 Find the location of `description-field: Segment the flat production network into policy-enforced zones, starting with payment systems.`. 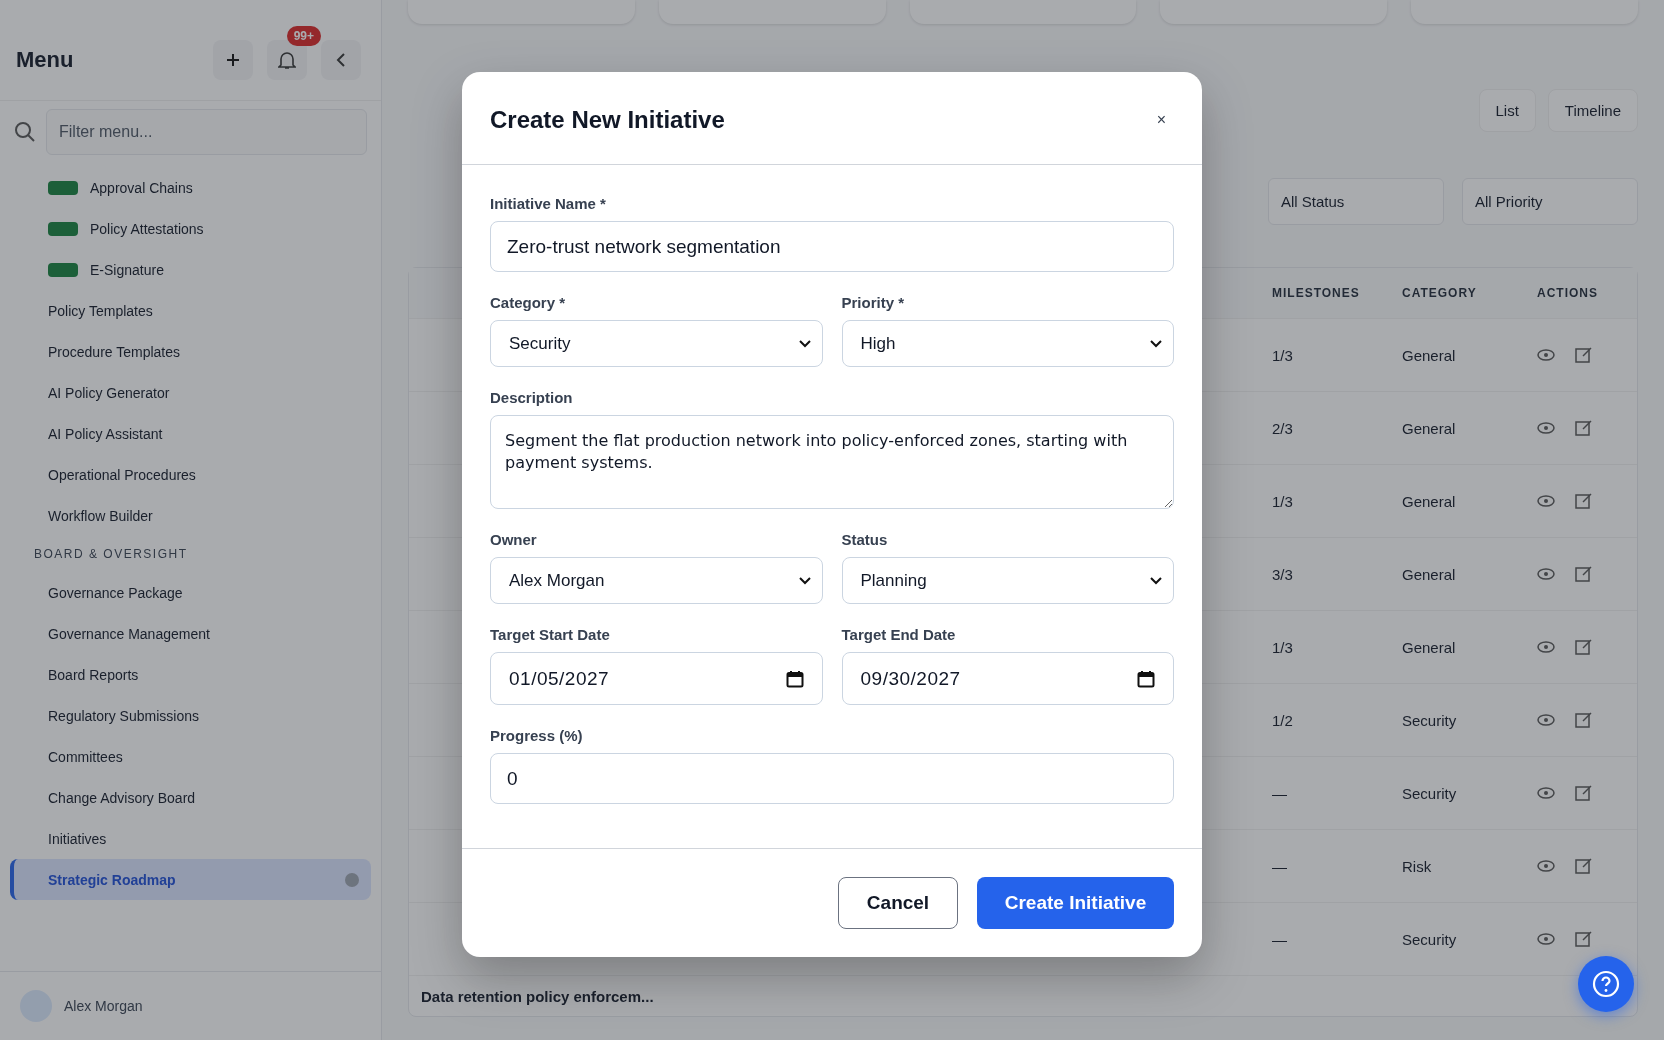

description-field: Segment the flat production network into policy-enforced zones, starting with payment systems. is located at coordinates (832, 462).